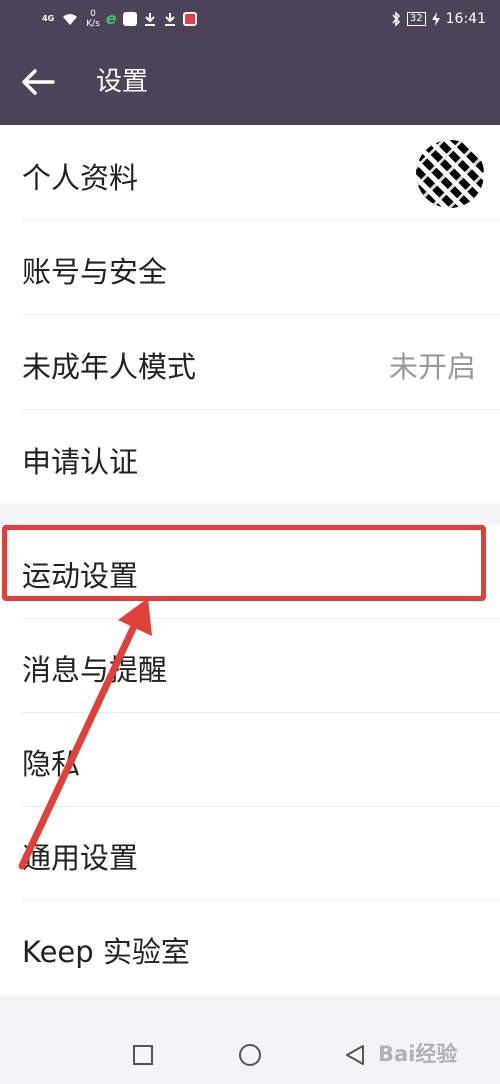 The image size is (500, 1084). I want to click on back-button, so click(38, 82).